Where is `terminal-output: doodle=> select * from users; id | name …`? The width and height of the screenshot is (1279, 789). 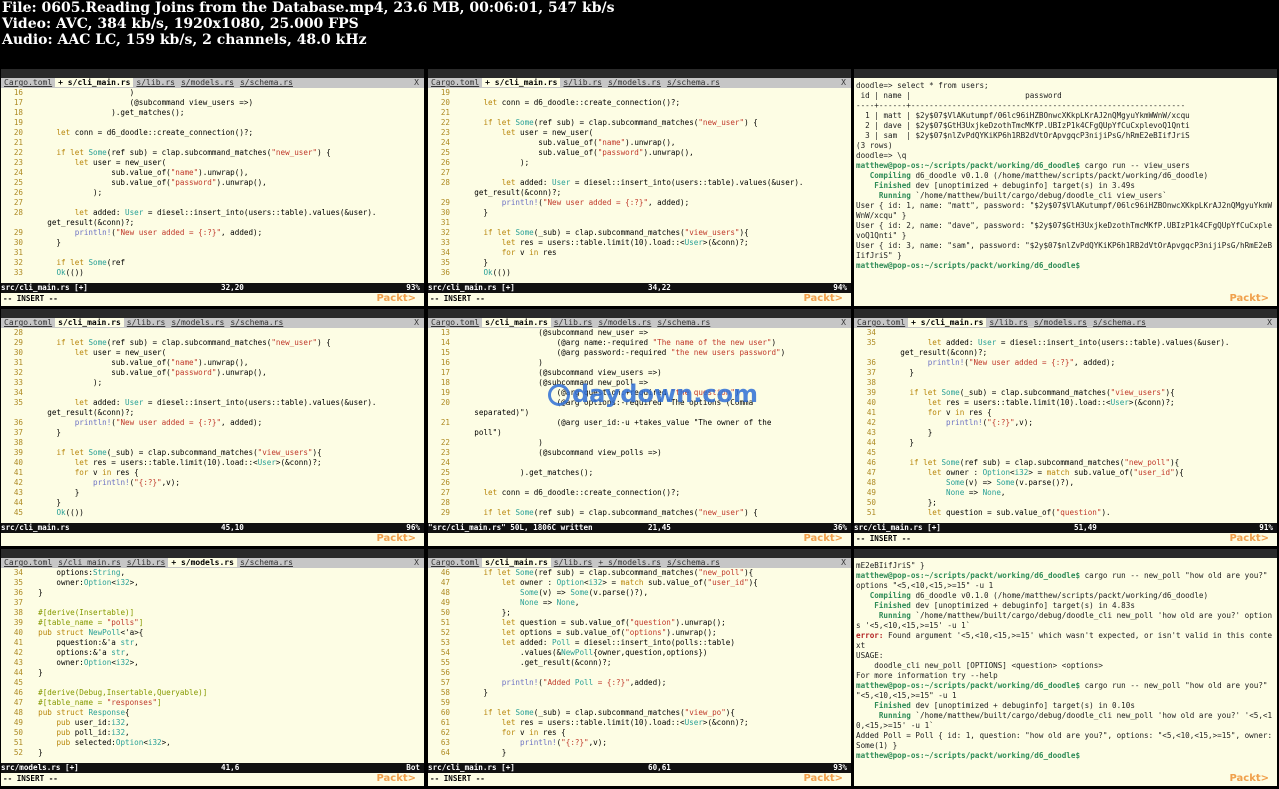 terminal-output: doodle=> select * from users; id | name … is located at coordinates (1065, 176).